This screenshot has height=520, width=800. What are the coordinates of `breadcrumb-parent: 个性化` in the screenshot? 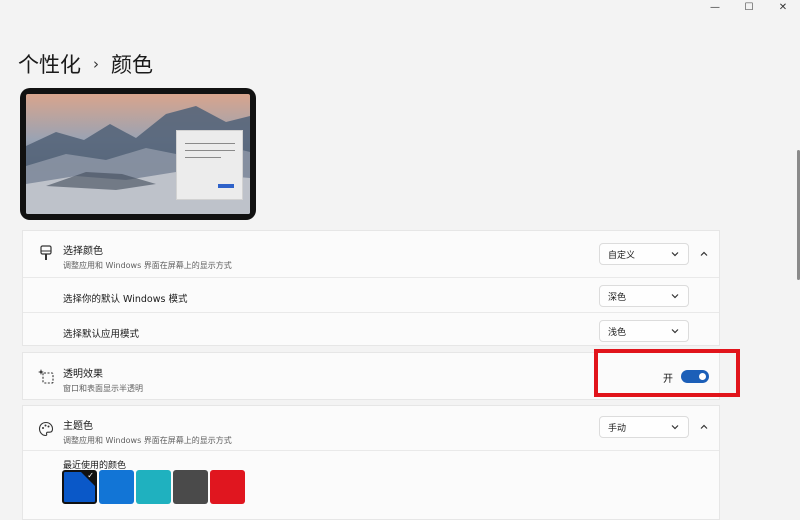 It's located at (49, 64).